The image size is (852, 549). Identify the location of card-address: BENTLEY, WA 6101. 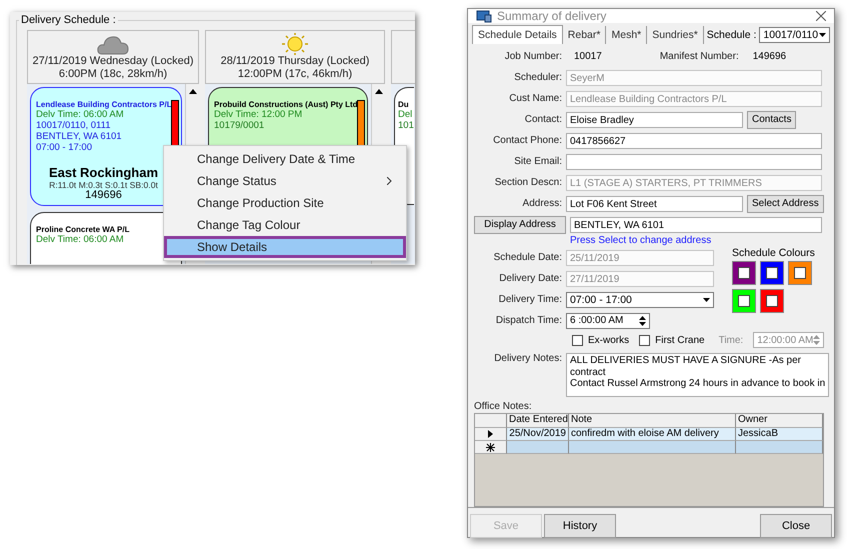
(79, 136).